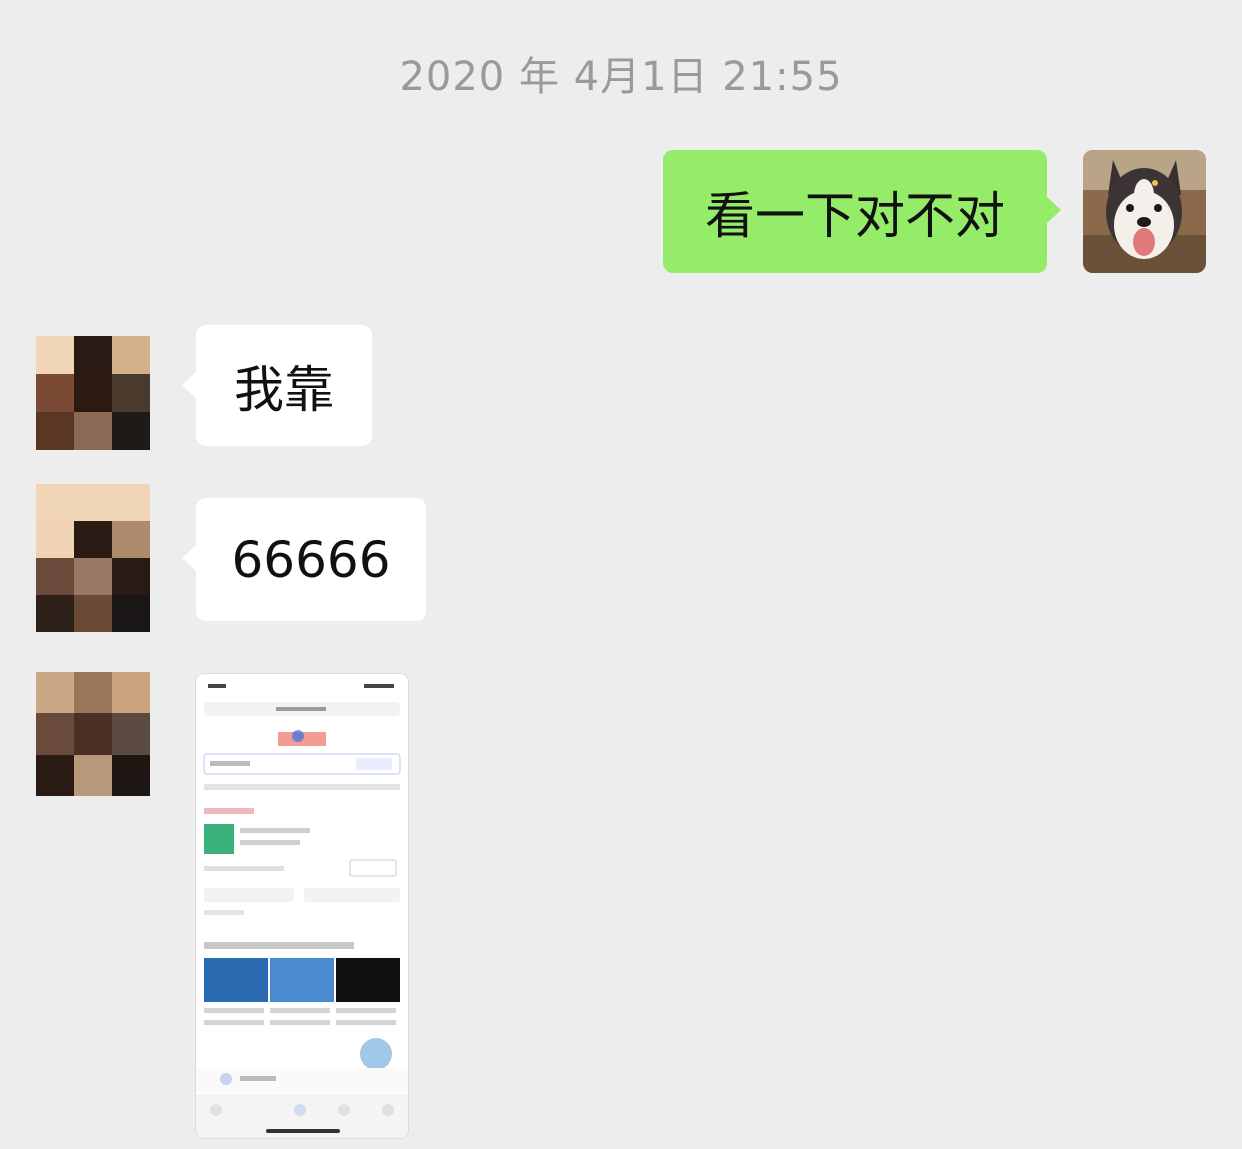  I want to click on self-avatar, so click(1144, 211).